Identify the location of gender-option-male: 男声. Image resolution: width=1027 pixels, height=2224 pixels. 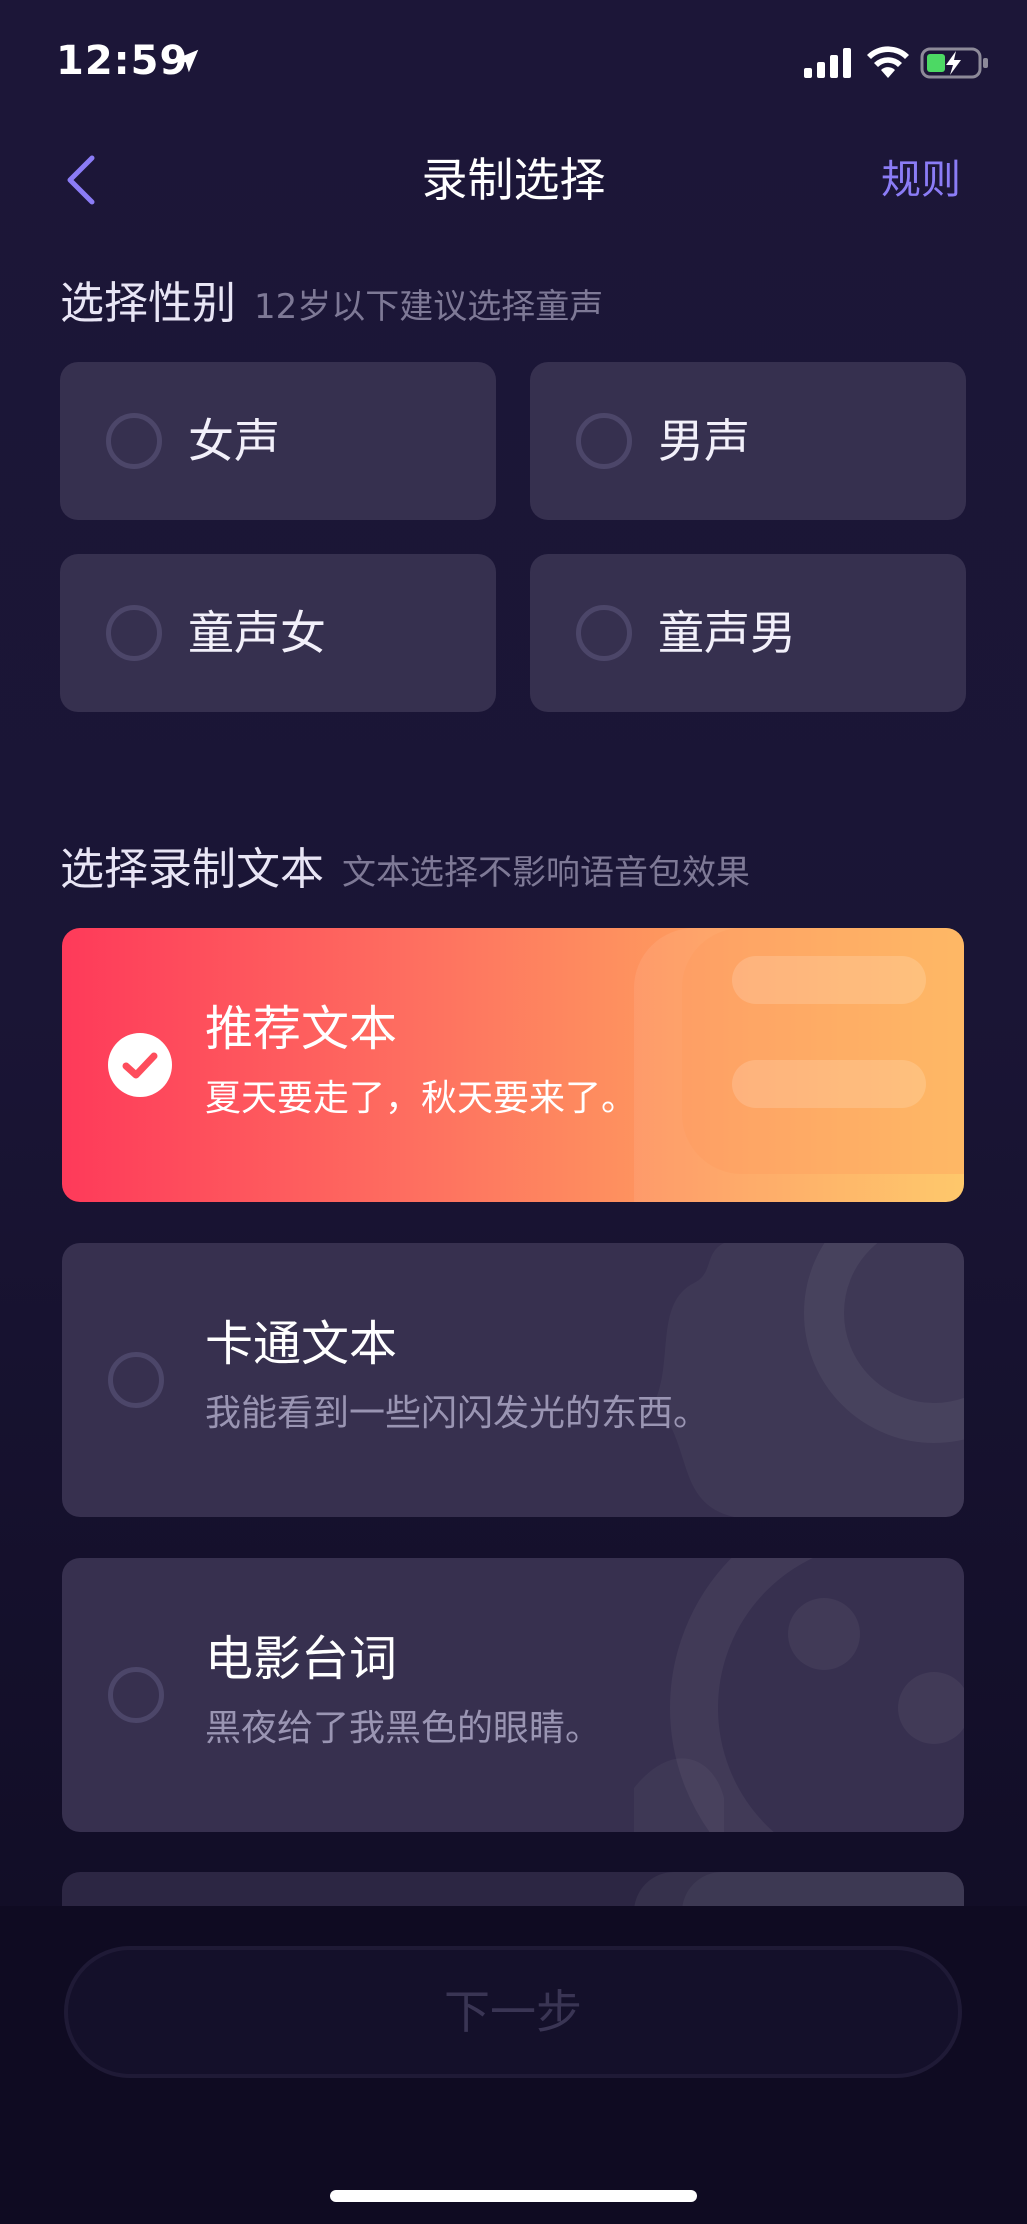
(748, 441).